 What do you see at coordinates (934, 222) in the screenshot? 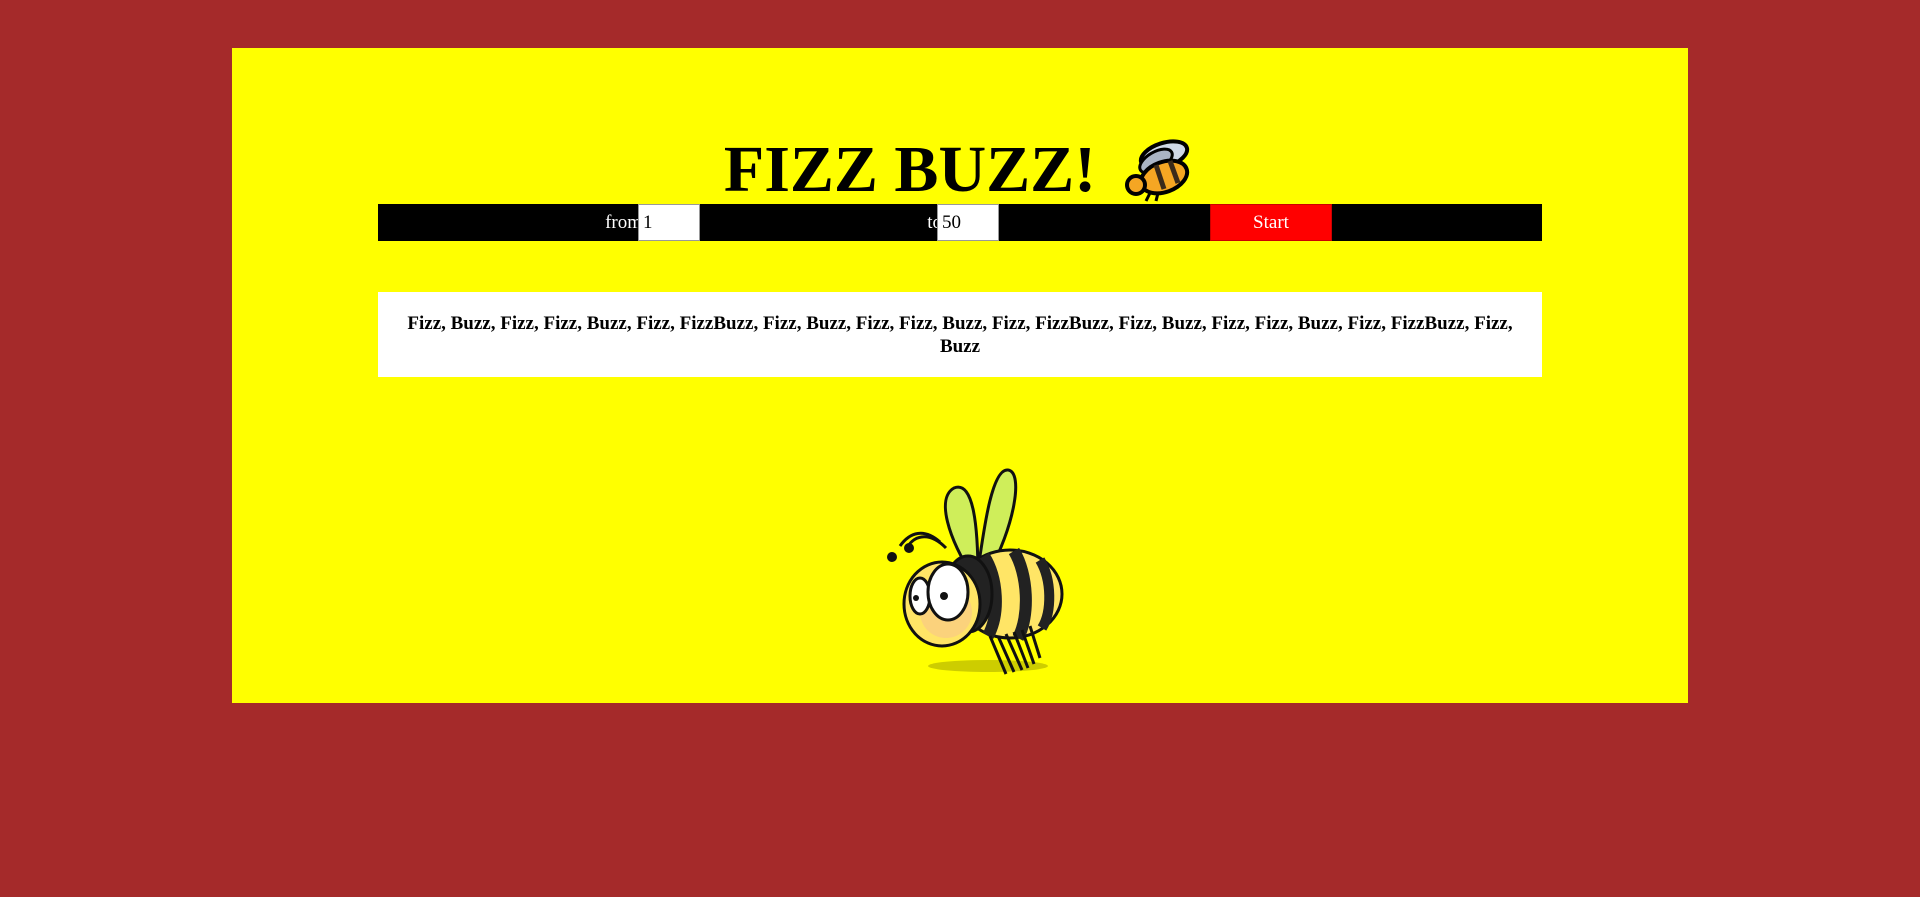
I see `to-label: to` at bounding box center [934, 222].